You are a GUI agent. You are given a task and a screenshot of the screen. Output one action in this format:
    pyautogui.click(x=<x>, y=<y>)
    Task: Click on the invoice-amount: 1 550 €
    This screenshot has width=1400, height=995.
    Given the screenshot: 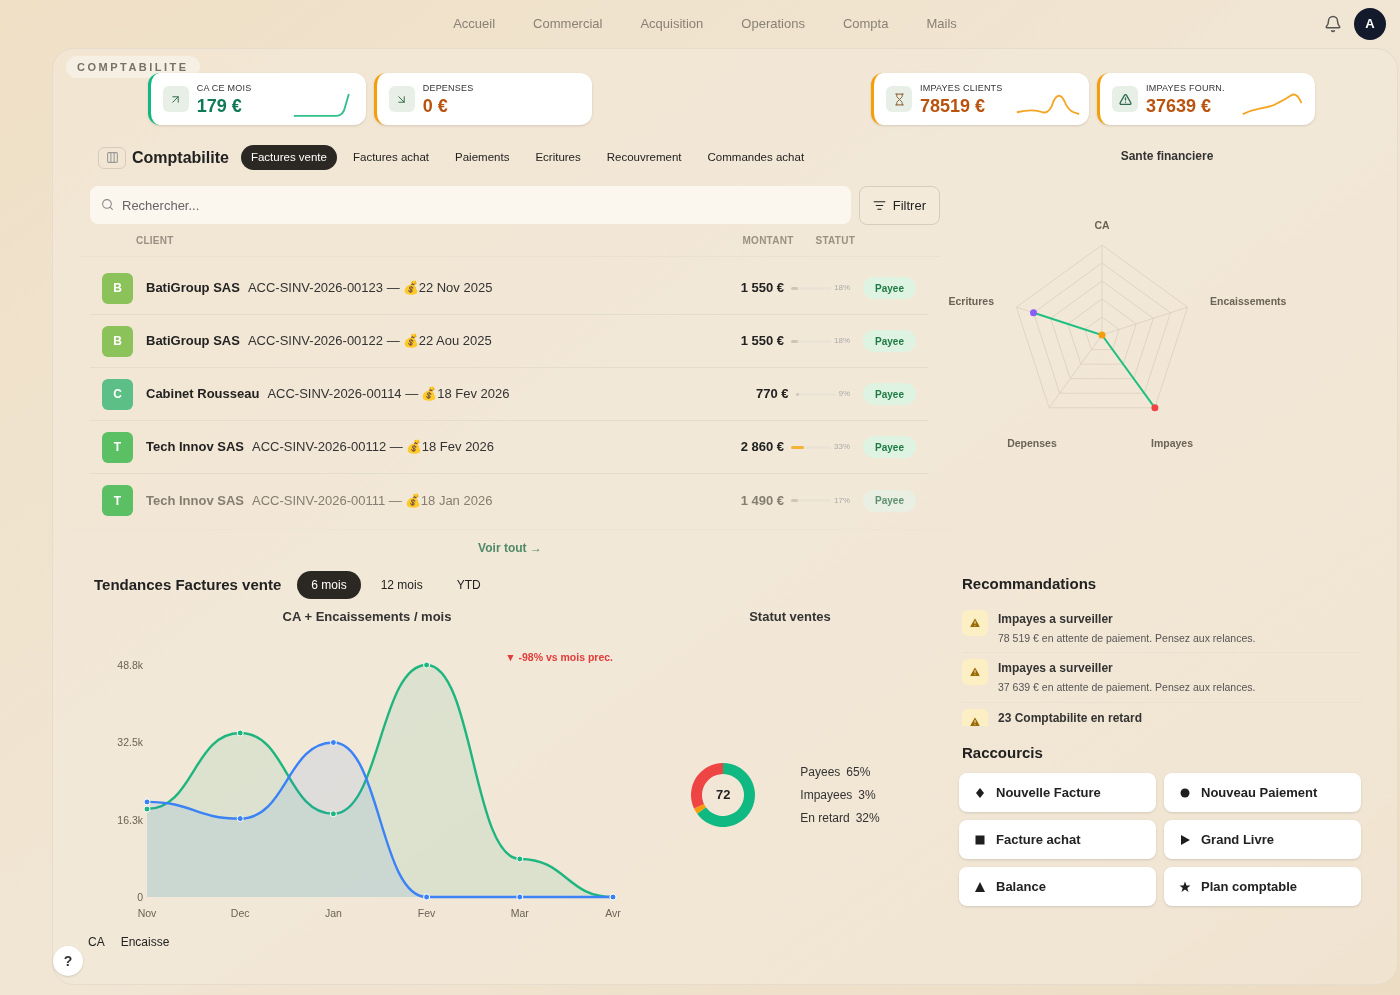 What is the action you would take?
    pyautogui.click(x=762, y=341)
    